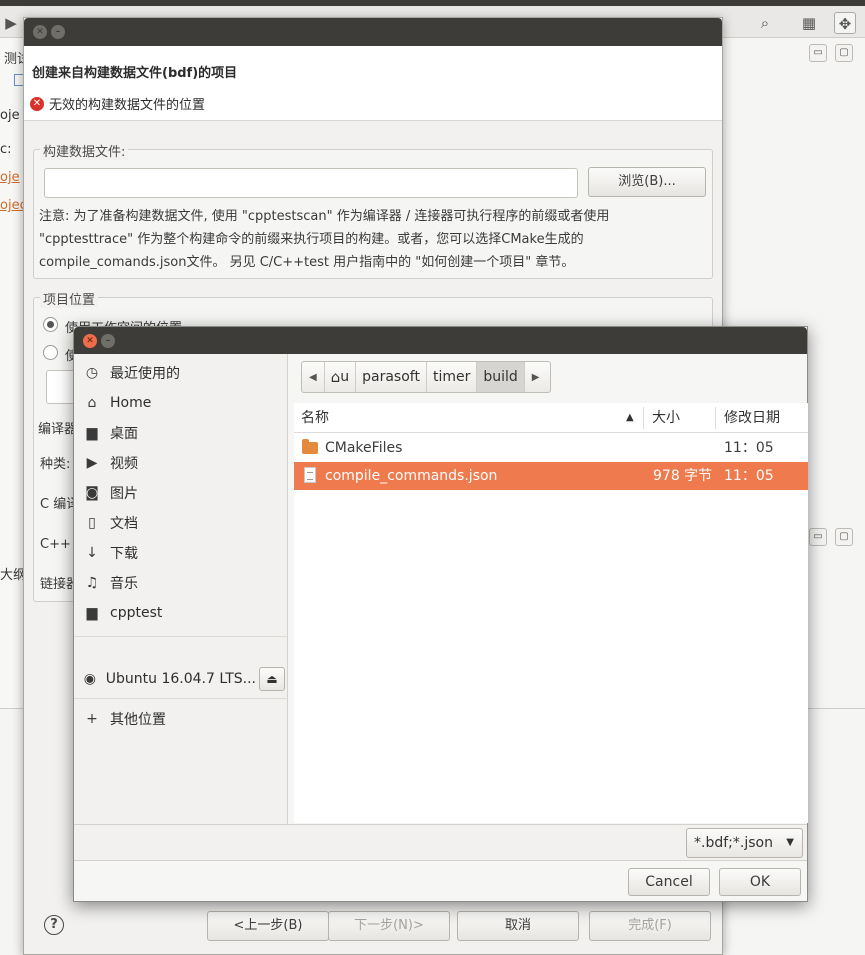 The image size is (865, 955). Describe the element at coordinates (311, 183) in the screenshot. I see `bdf-path-input` at that location.